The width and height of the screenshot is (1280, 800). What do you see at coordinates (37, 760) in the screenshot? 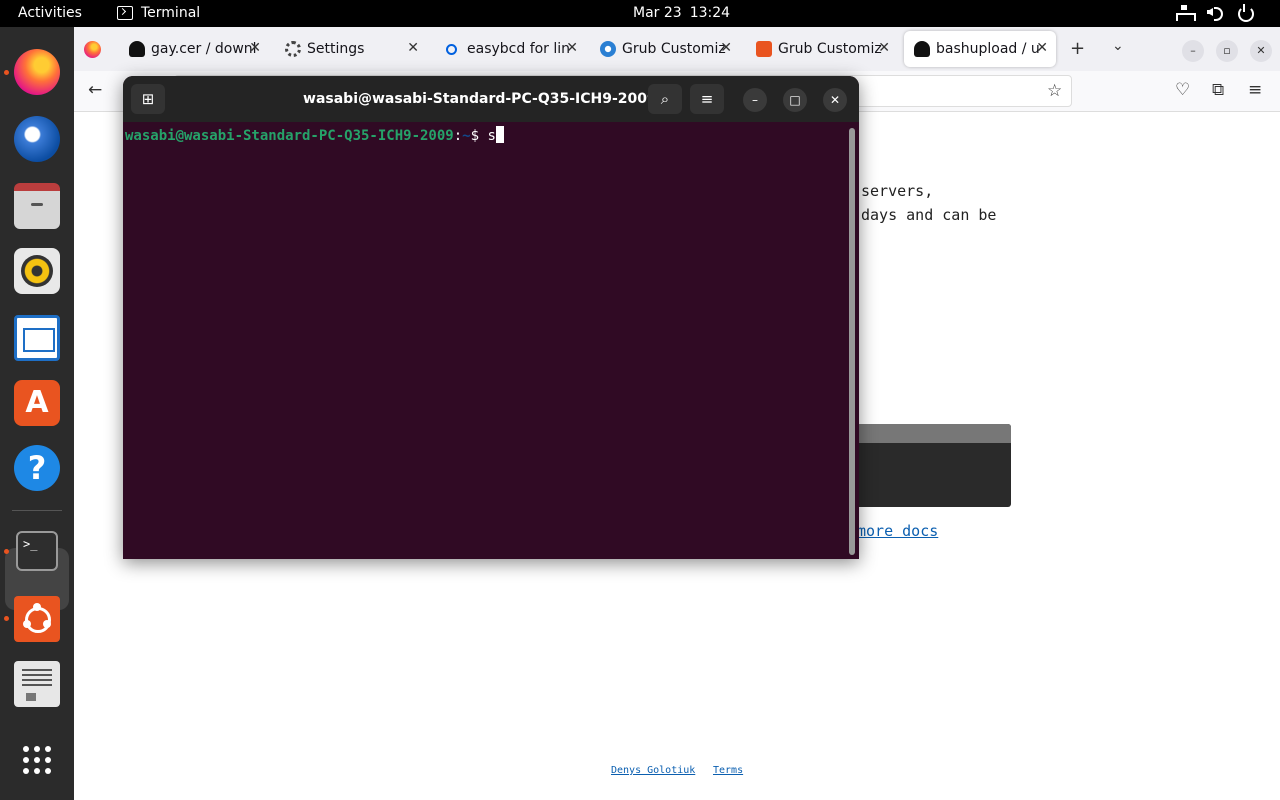
I see `show-applications-icon` at bounding box center [37, 760].